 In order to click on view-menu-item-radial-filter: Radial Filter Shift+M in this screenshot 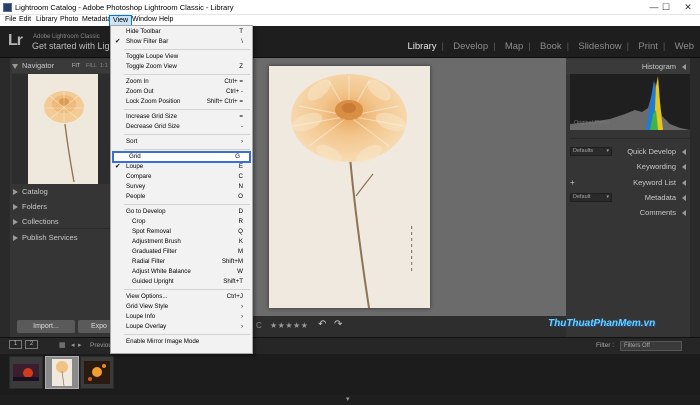, I will do `click(181, 262)`.